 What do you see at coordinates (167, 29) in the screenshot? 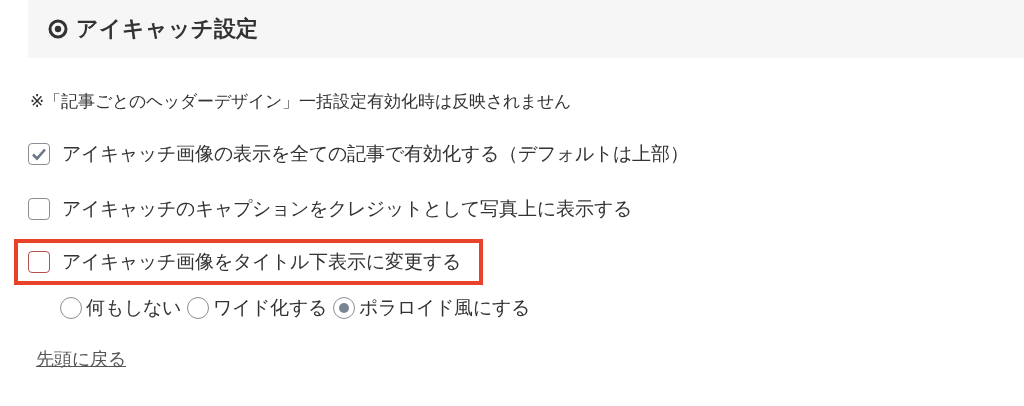
I see `section-title: アイキャッチ設定` at bounding box center [167, 29].